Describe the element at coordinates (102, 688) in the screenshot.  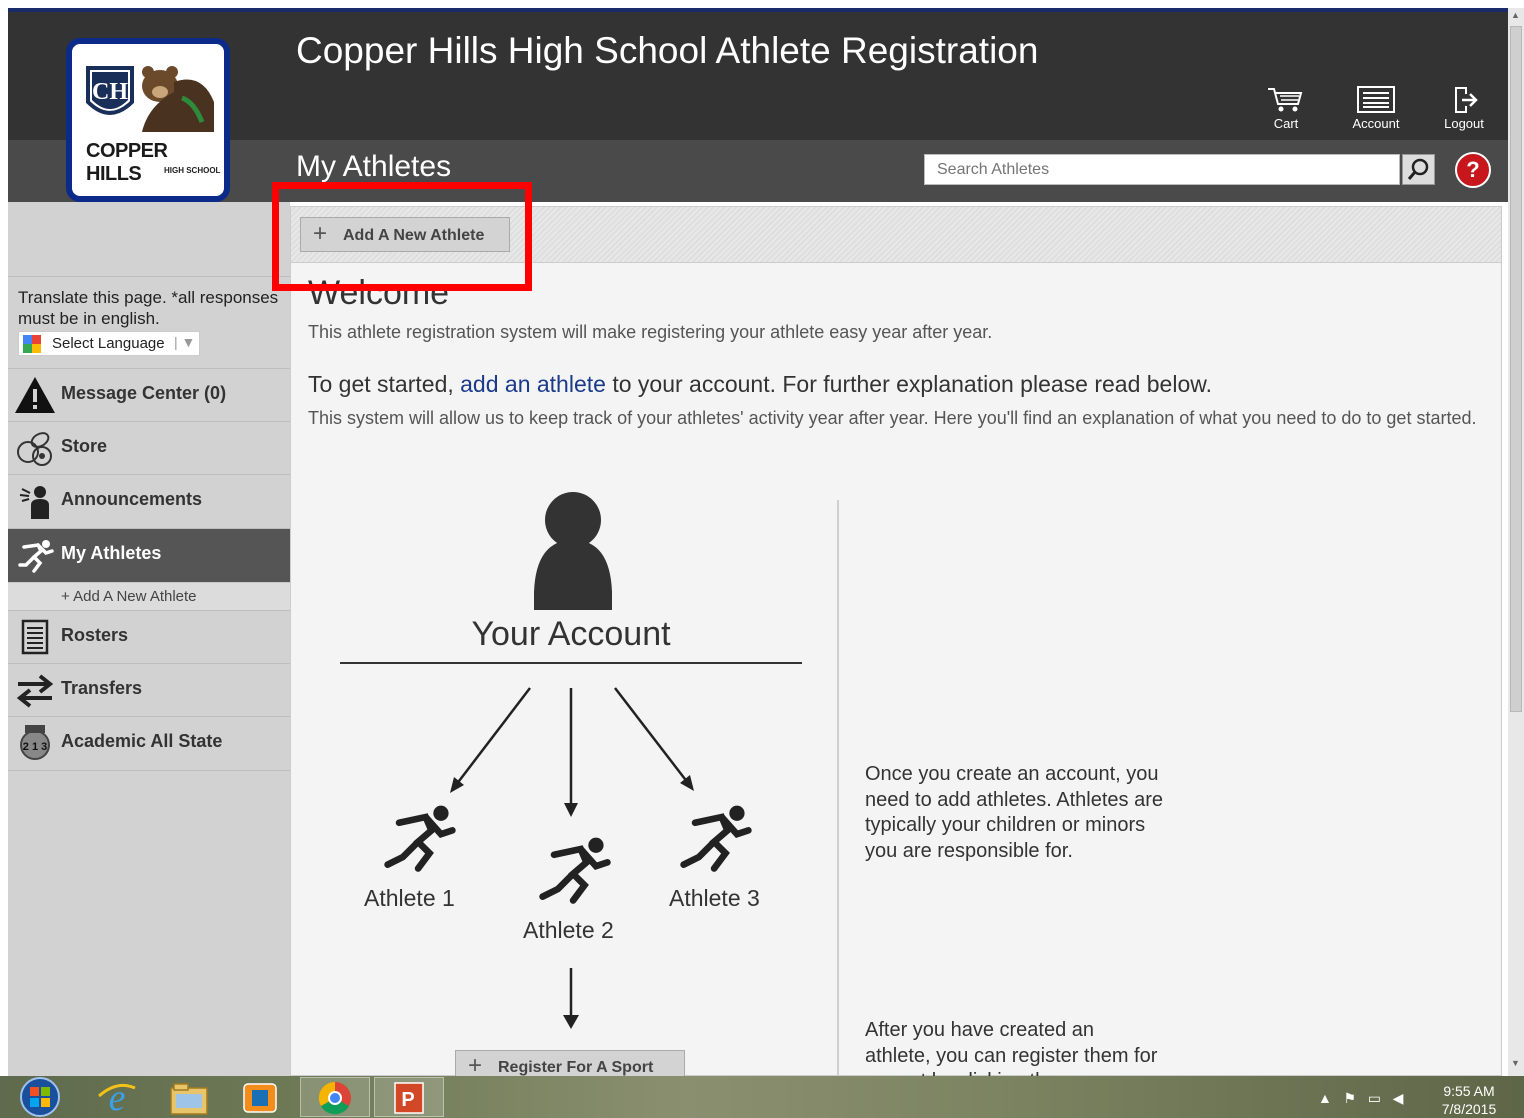
I see `sidebar-item-label: Transfers` at that location.